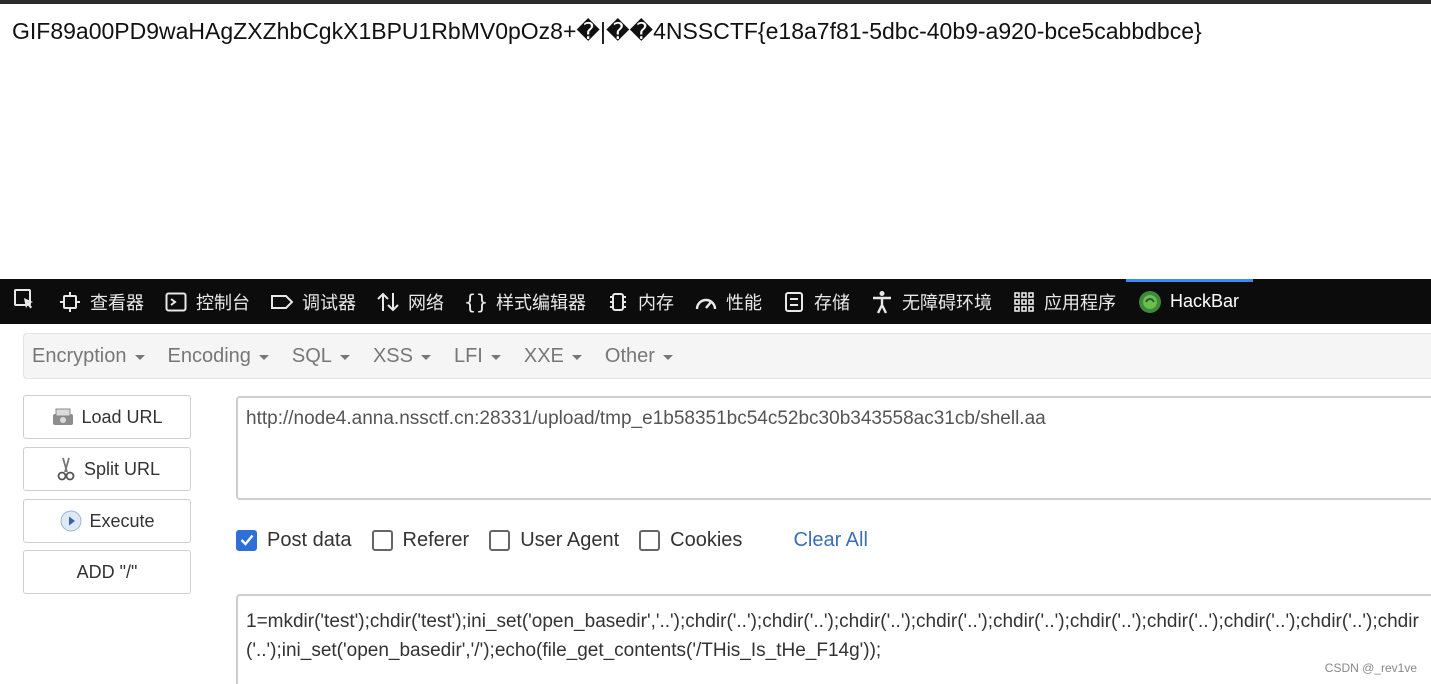 This screenshot has width=1431, height=684. I want to click on split-url-button: Split URL, so click(107, 469).